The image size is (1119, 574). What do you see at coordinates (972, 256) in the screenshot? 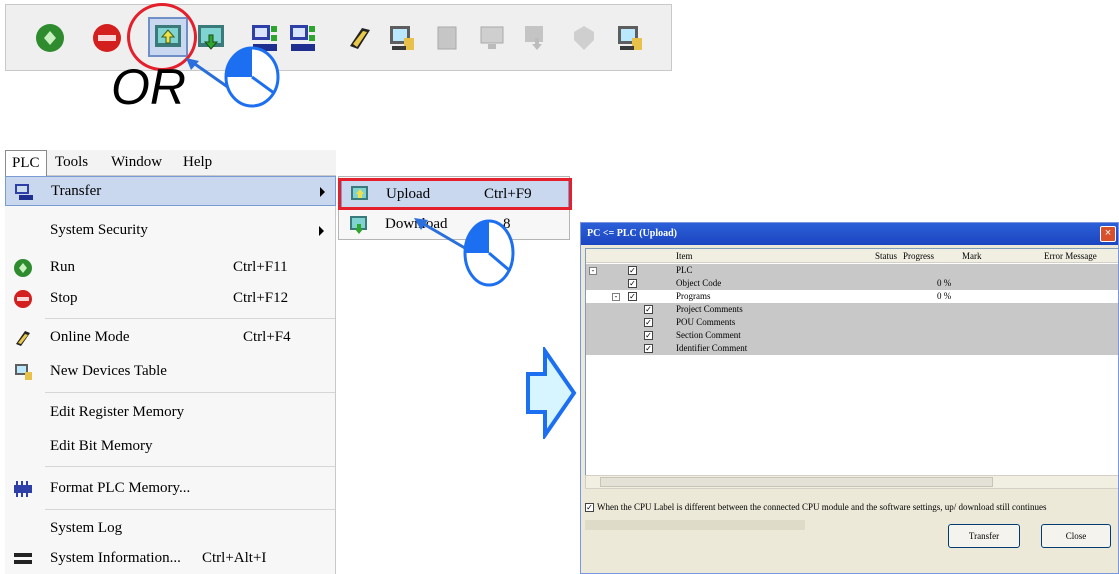
I see `column-mark: Mark` at bounding box center [972, 256].